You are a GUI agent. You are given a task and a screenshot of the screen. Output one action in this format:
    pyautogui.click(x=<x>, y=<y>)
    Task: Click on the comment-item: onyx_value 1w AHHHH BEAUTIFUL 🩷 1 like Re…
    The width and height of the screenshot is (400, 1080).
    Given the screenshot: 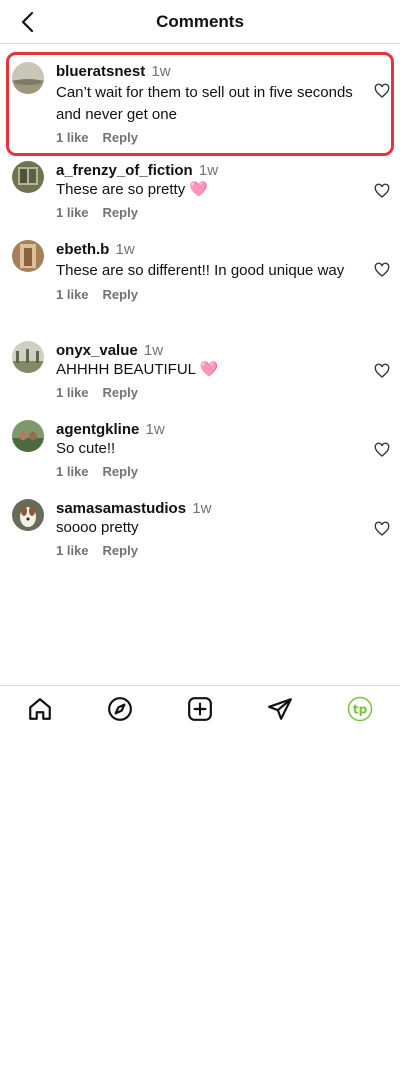 What is the action you would take?
    pyautogui.click(x=200, y=378)
    